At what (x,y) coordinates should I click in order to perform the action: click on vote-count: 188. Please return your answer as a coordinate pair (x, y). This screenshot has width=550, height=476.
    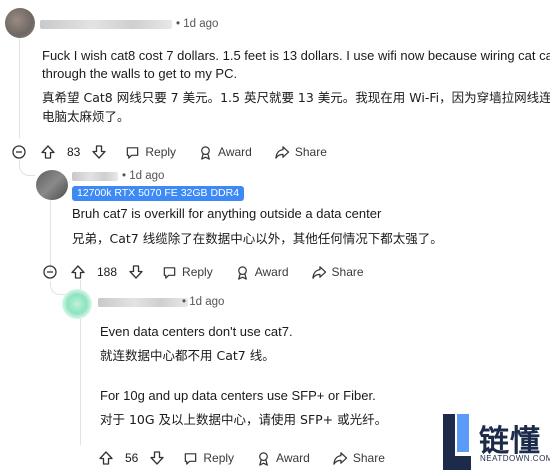
    Looking at the image, I should click on (107, 272).